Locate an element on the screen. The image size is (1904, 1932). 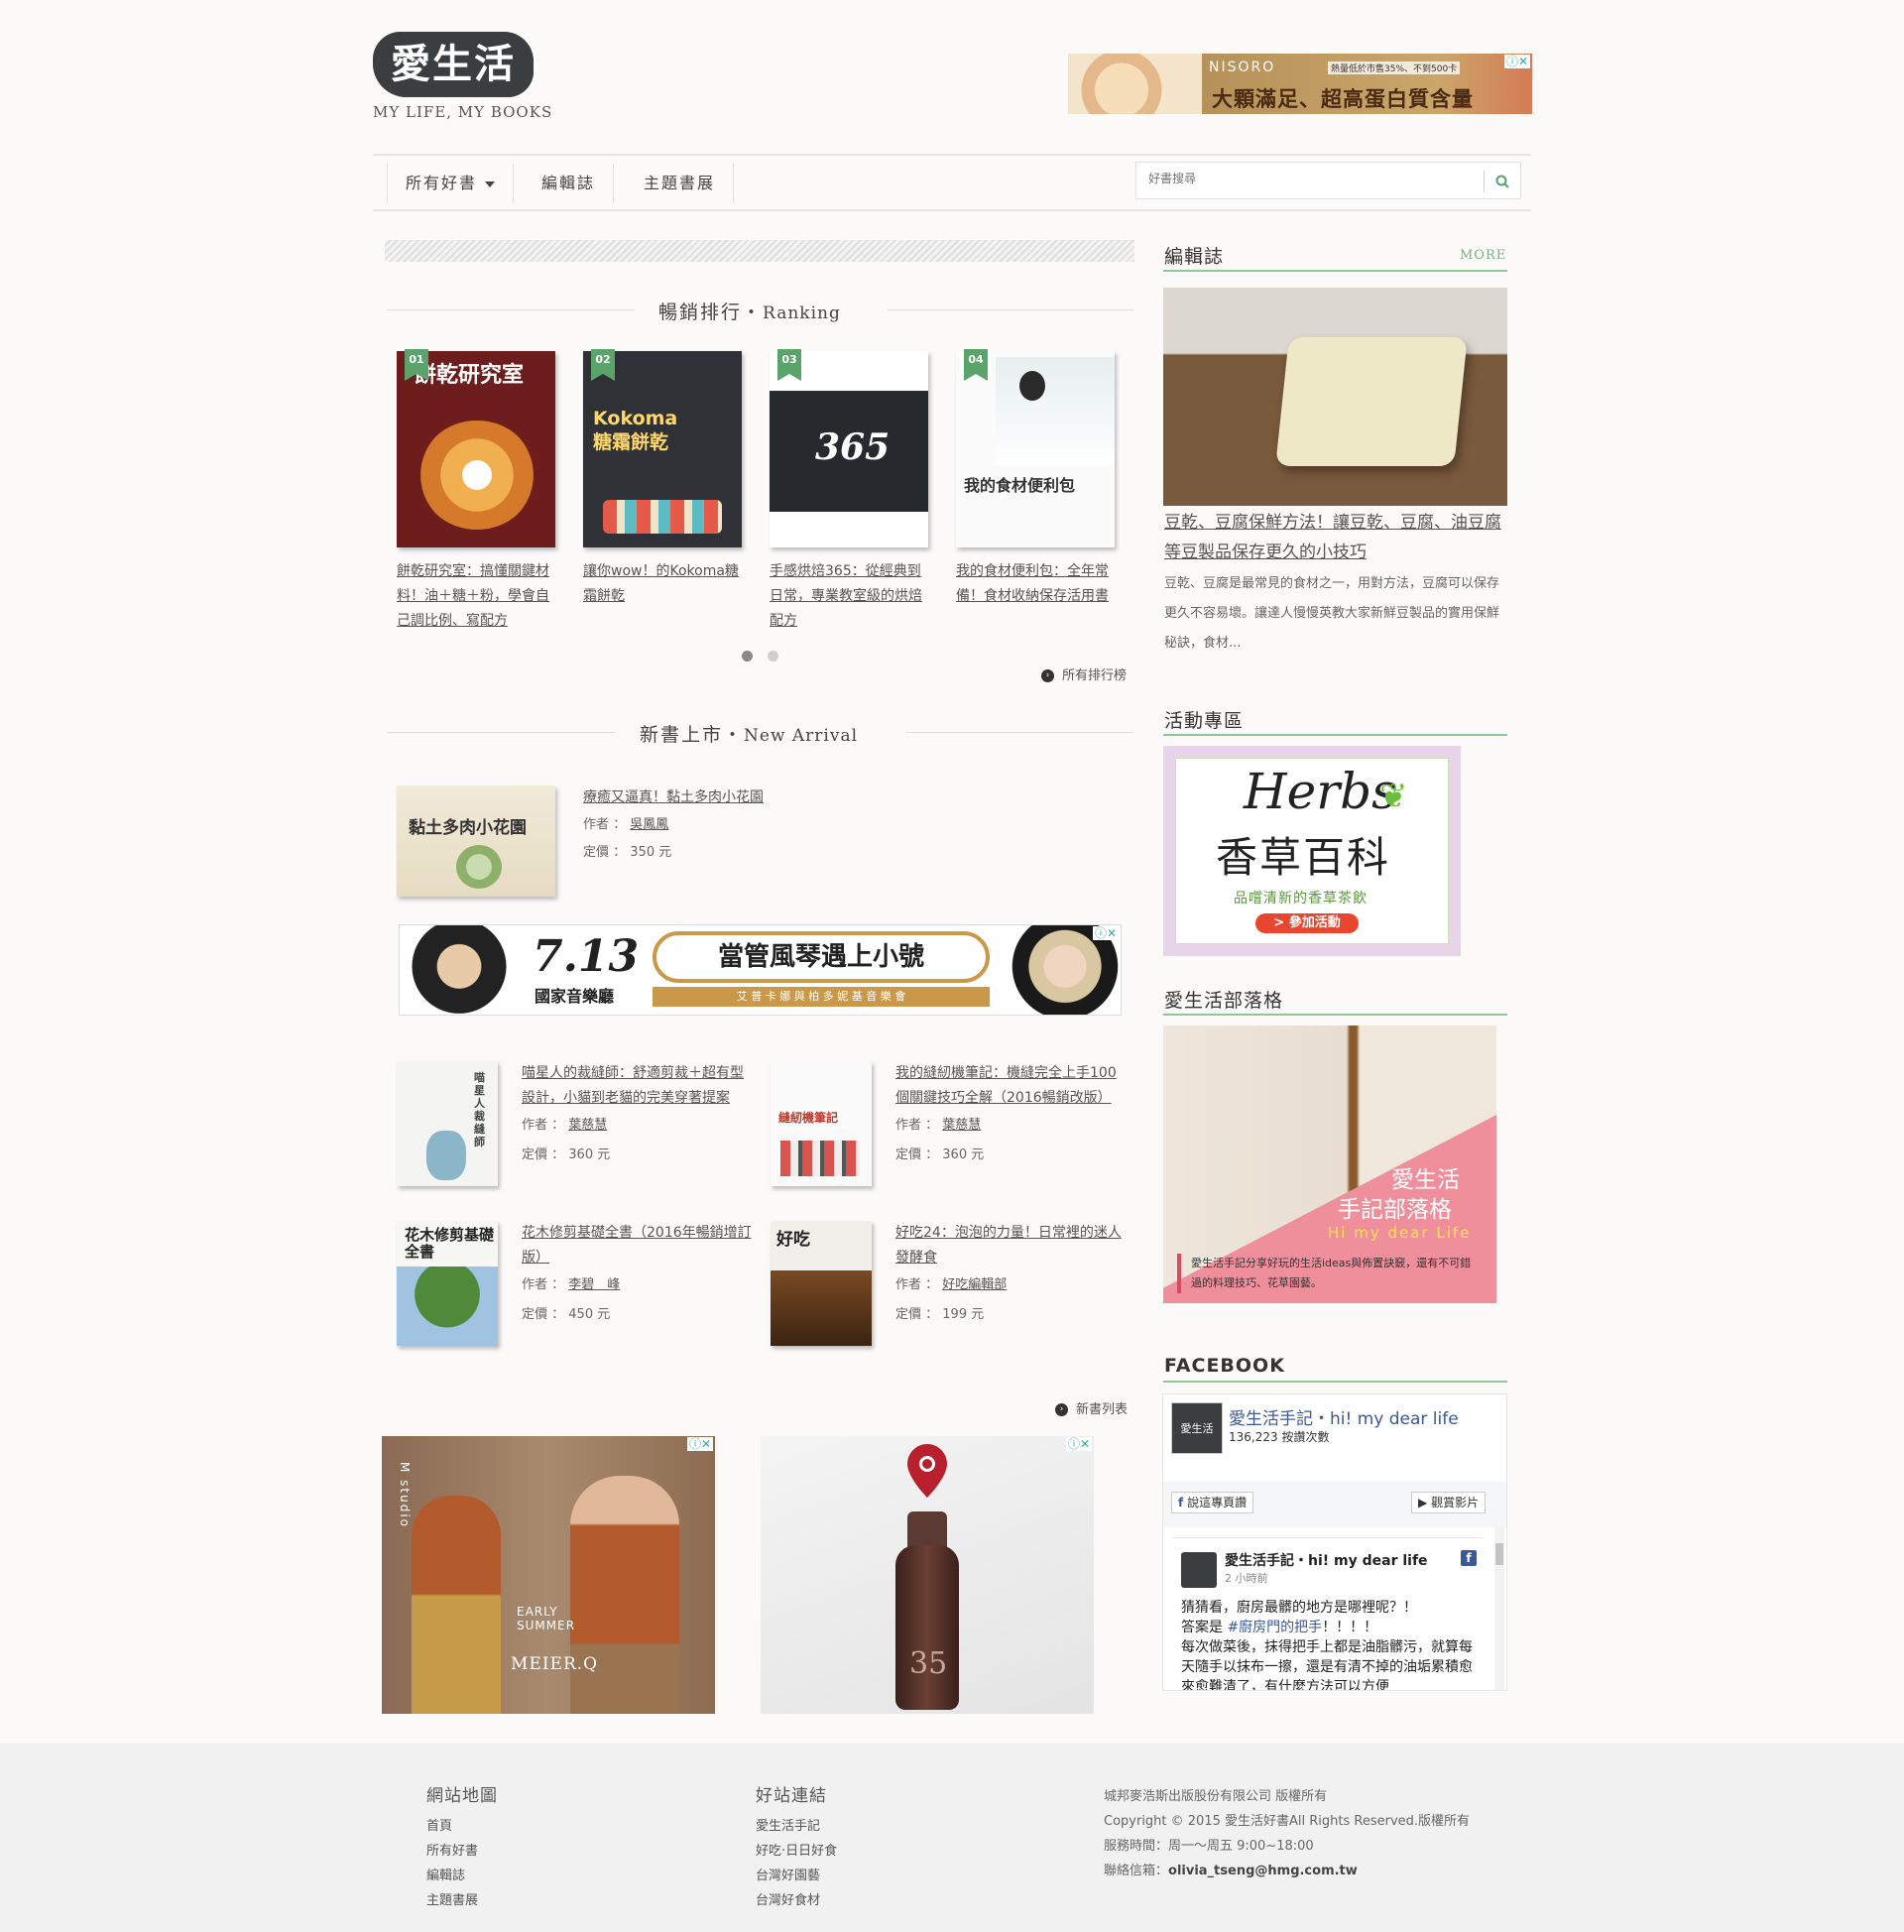
arrow-right-icon: › is located at coordinates (1047, 675).